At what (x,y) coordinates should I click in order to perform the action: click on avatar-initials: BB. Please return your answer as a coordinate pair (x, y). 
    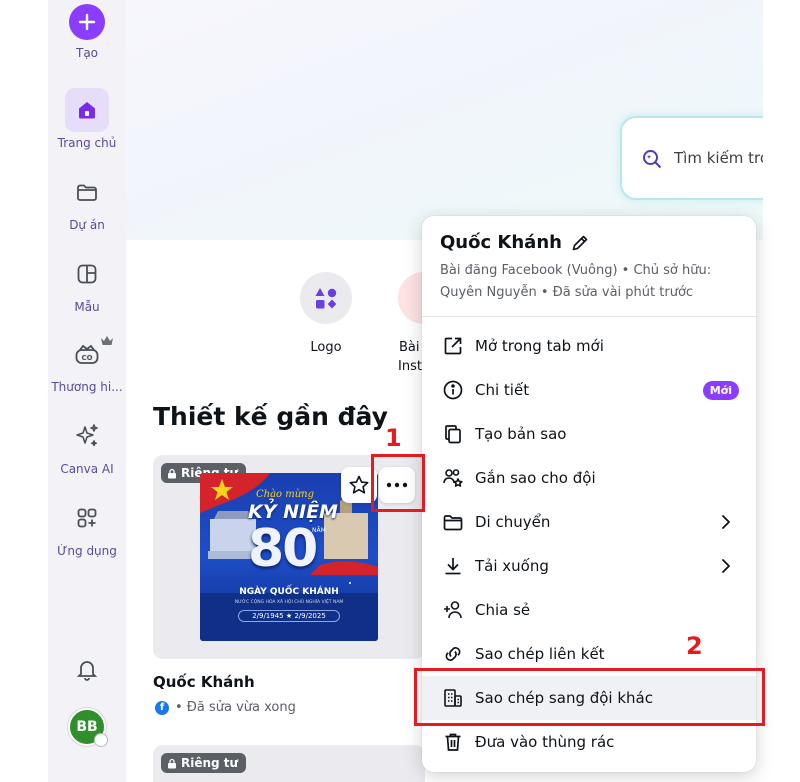
    Looking at the image, I should click on (87, 727).